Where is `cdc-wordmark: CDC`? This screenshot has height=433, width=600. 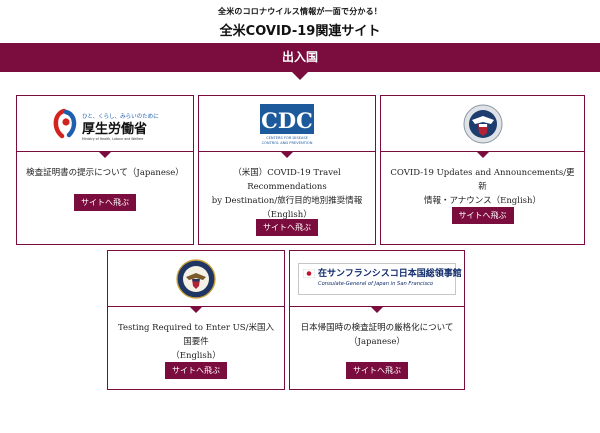
cdc-wordmark: CDC is located at coordinates (287, 120).